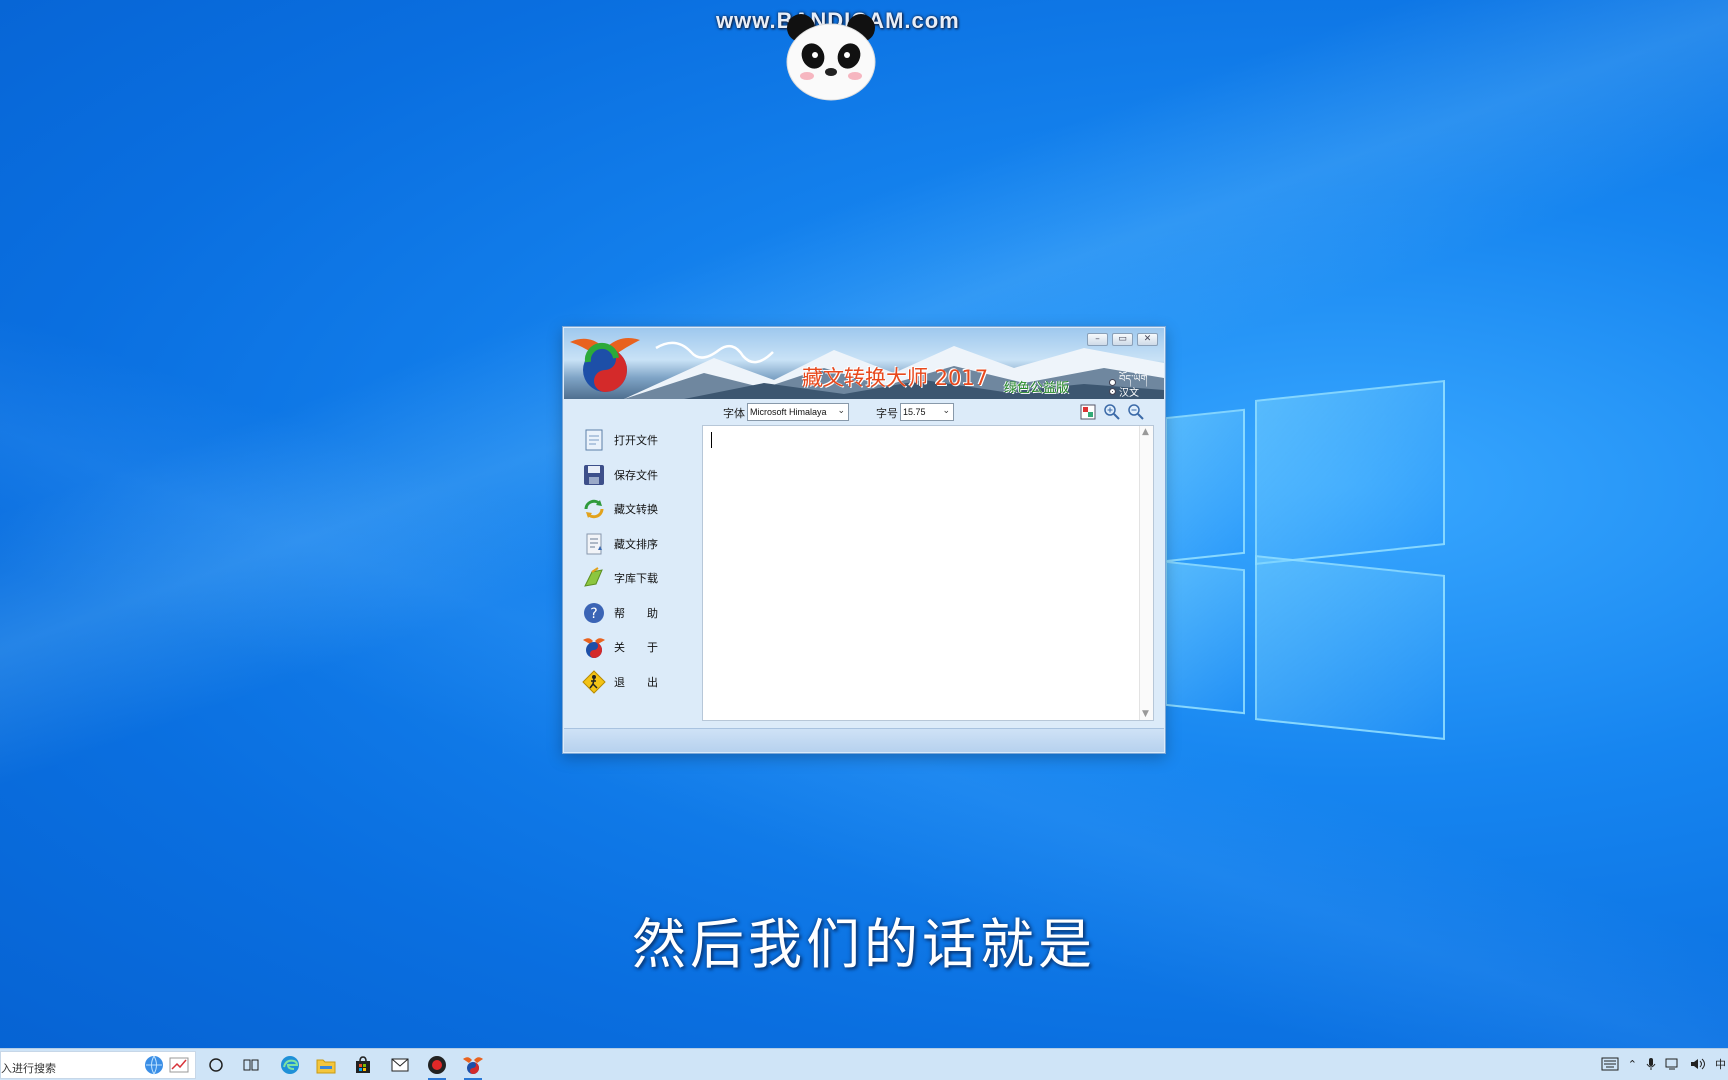 This screenshot has height=1080, width=1728. What do you see at coordinates (326, 1065) in the screenshot?
I see `file-explorer-icon` at bounding box center [326, 1065].